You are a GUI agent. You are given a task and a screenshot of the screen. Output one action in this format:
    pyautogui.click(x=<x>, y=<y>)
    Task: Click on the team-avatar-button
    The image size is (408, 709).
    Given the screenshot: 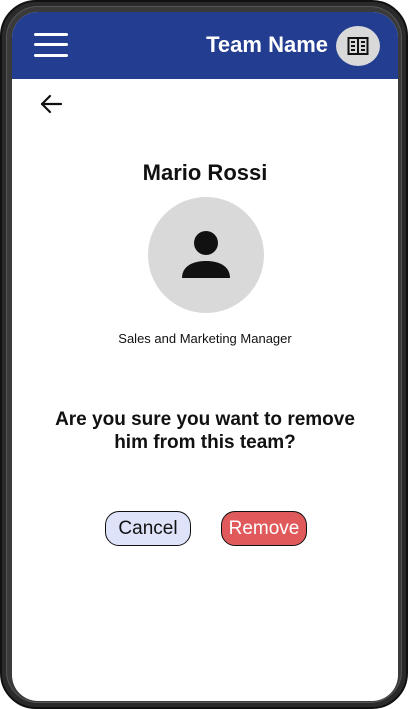 What is the action you would take?
    pyautogui.click(x=358, y=46)
    